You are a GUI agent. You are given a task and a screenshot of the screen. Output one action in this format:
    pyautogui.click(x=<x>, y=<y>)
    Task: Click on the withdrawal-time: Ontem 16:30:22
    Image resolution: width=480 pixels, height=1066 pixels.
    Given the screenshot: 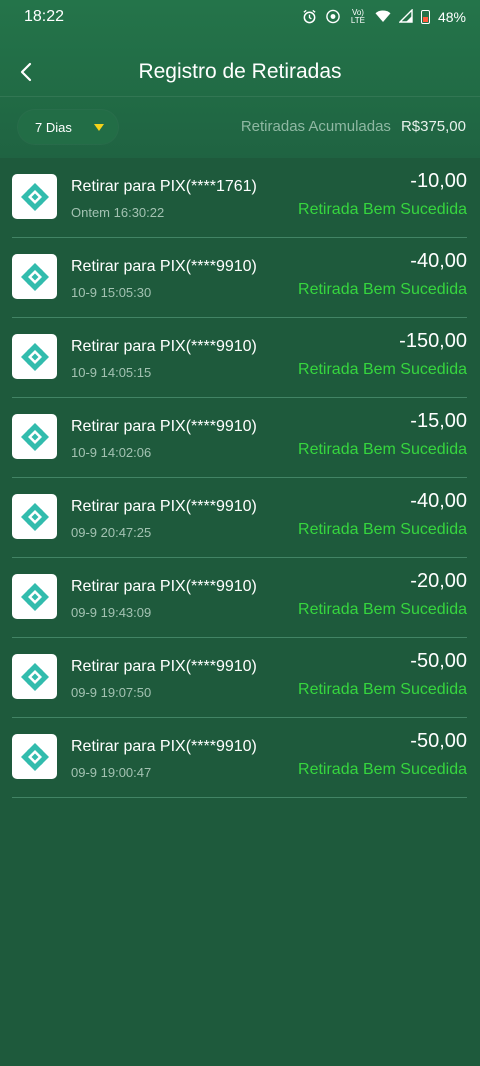 What is the action you would take?
    pyautogui.click(x=118, y=212)
    